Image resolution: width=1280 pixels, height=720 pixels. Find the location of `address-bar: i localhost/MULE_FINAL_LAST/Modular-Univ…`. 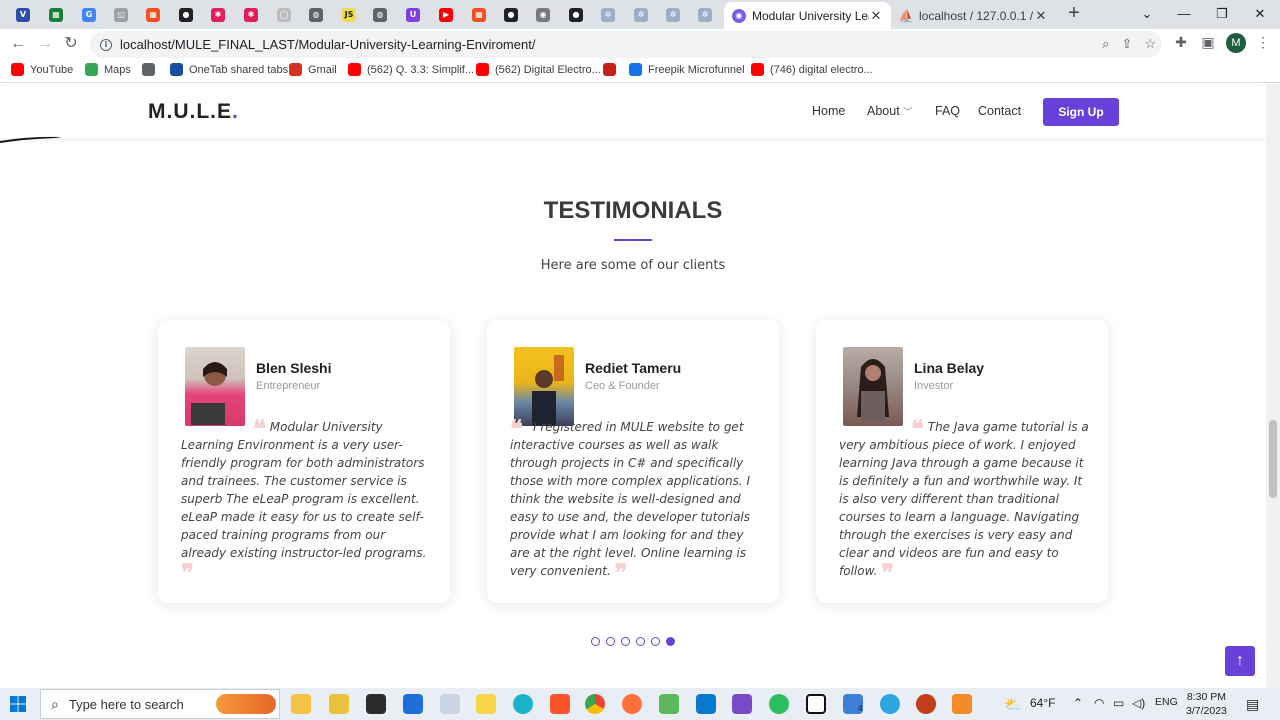

address-bar: i localhost/MULE_FINAL_LAST/Modular-Univ… is located at coordinates (626, 44).